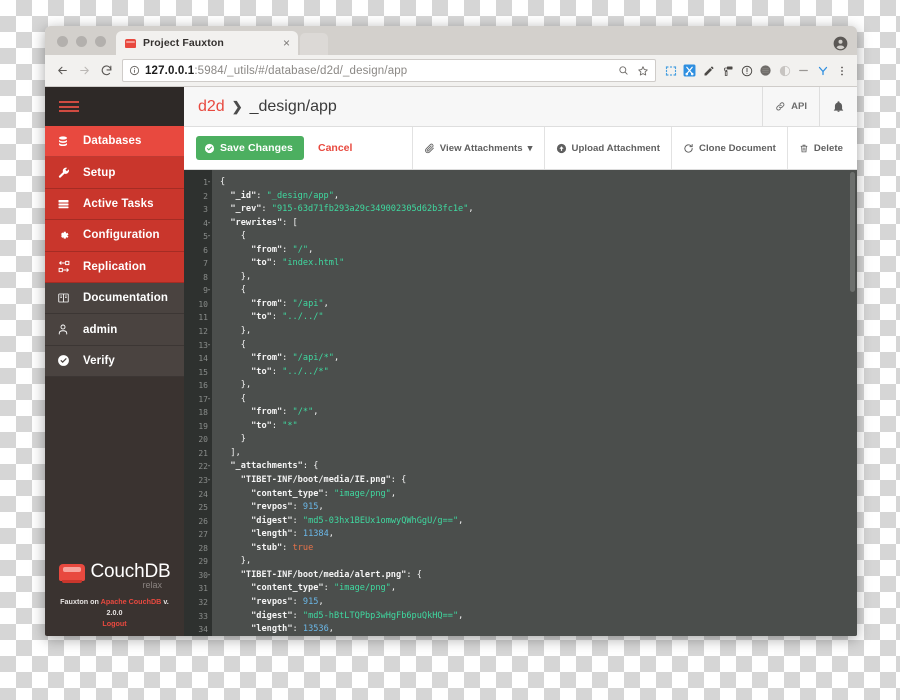 The height and width of the screenshot is (700, 900). Describe the element at coordinates (84, 71) in the screenshot. I see `forward-button` at that location.